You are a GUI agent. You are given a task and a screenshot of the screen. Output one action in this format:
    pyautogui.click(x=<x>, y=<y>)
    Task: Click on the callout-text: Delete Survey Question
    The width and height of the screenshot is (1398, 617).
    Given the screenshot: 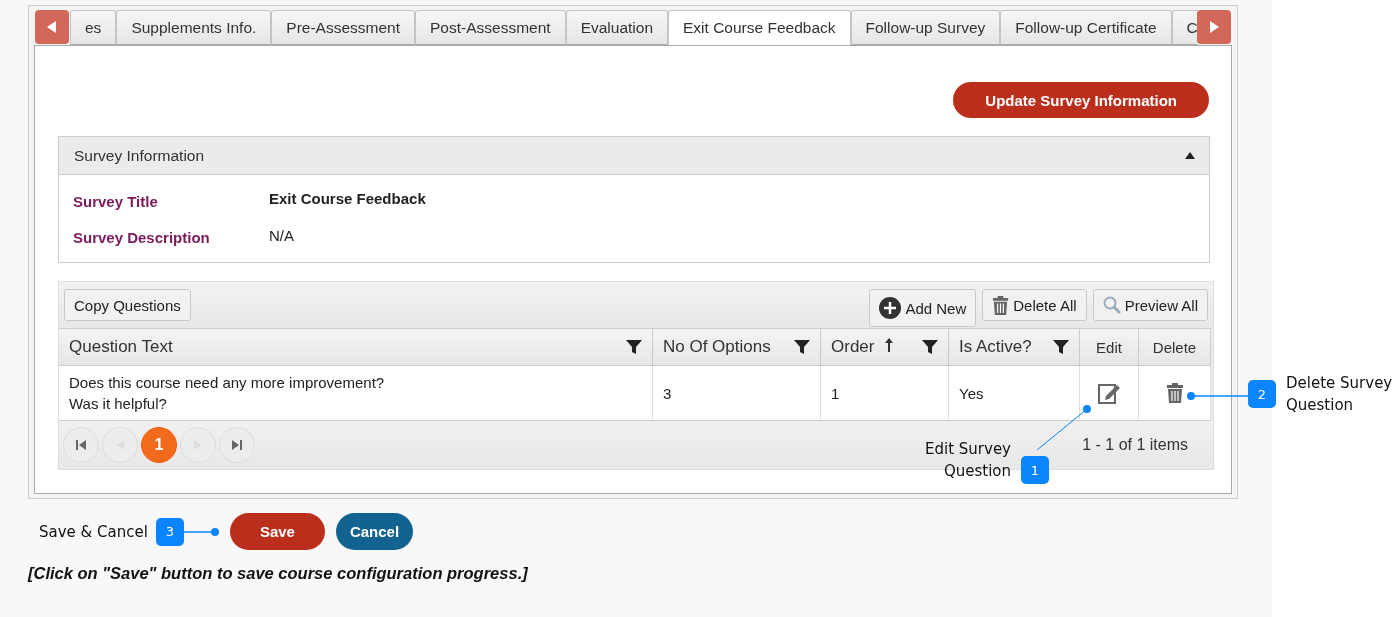 What is the action you would take?
    pyautogui.click(x=1339, y=394)
    